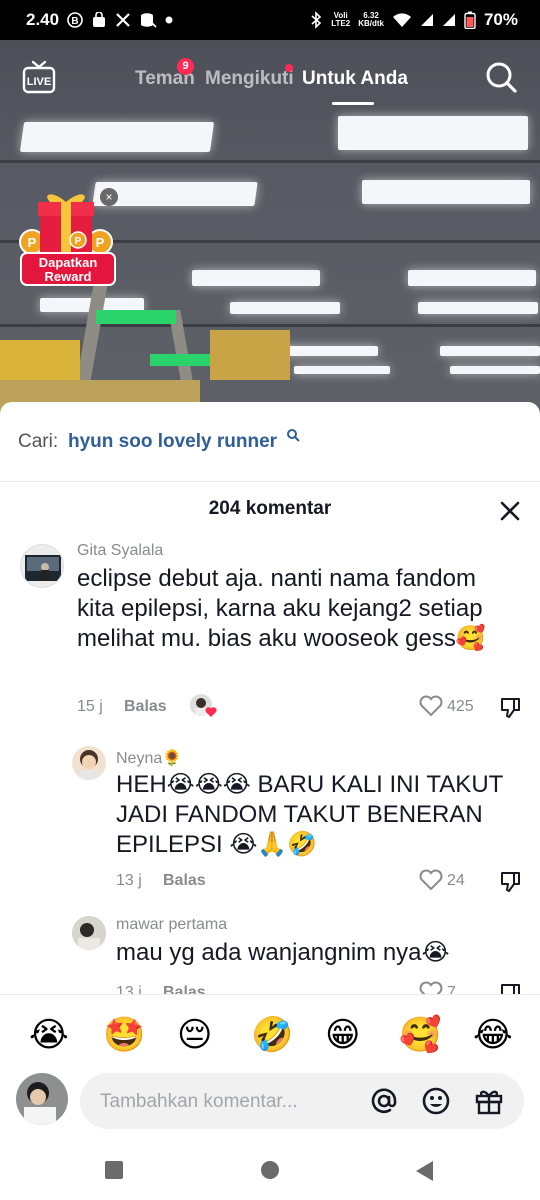 The width and height of the screenshot is (540, 1200). Describe the element at coordinates (66, 241) in the screenshot. I see `reward-widget: P P P Dapatkan Reward ×` at that location.